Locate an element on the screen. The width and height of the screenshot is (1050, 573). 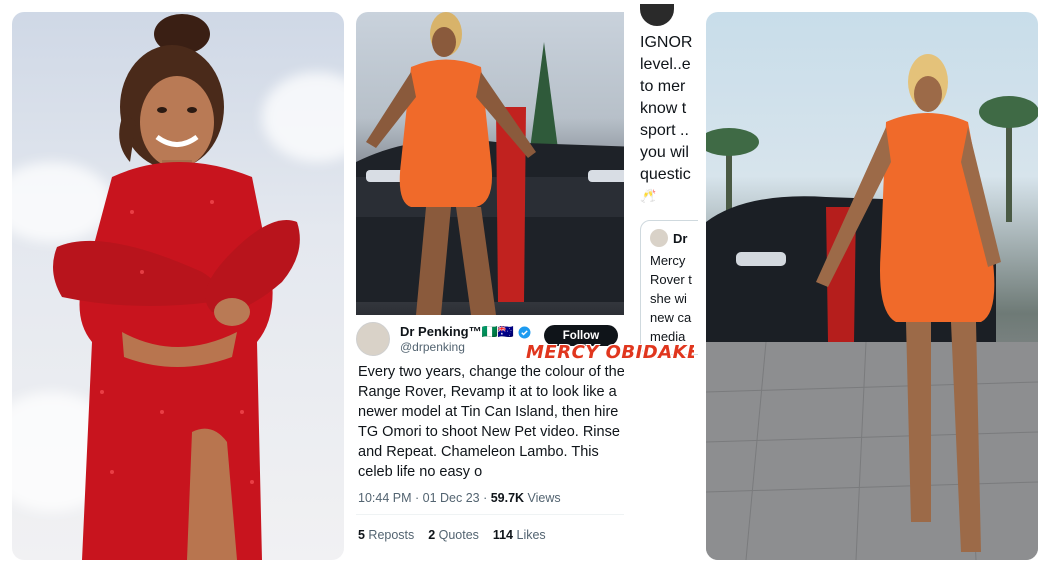
tweet-stats: 5 Reposts 2 Quotes 114 Likes is located at coordinates (452, 535).